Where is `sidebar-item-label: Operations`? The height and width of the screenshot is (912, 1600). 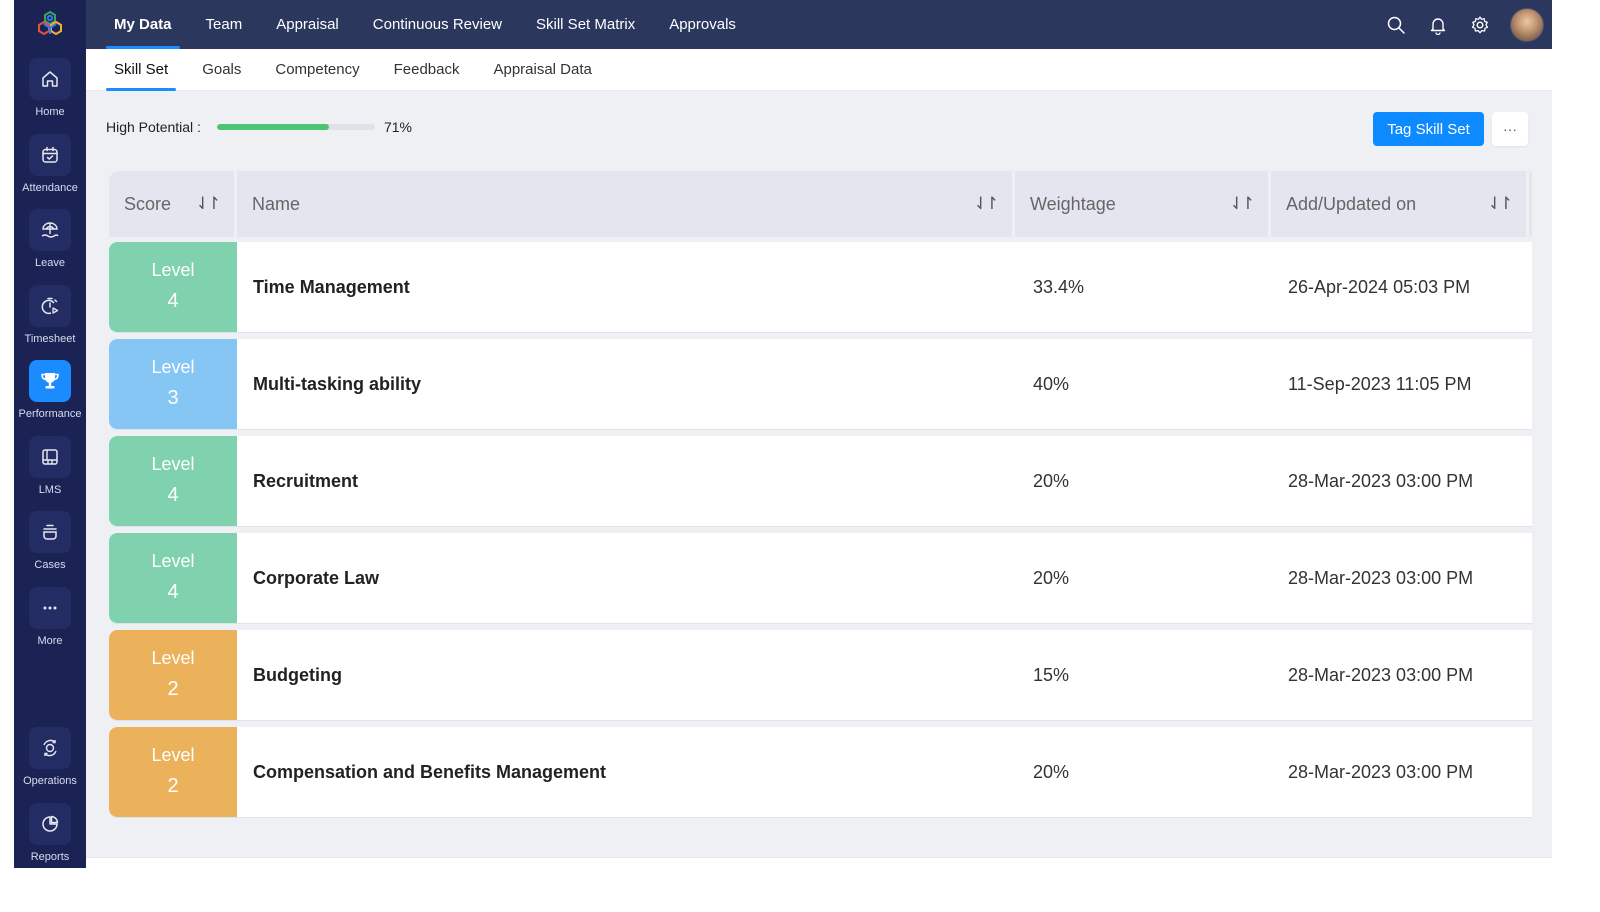
sidebar-item-label: Operations is located at coordinates (50, 781).